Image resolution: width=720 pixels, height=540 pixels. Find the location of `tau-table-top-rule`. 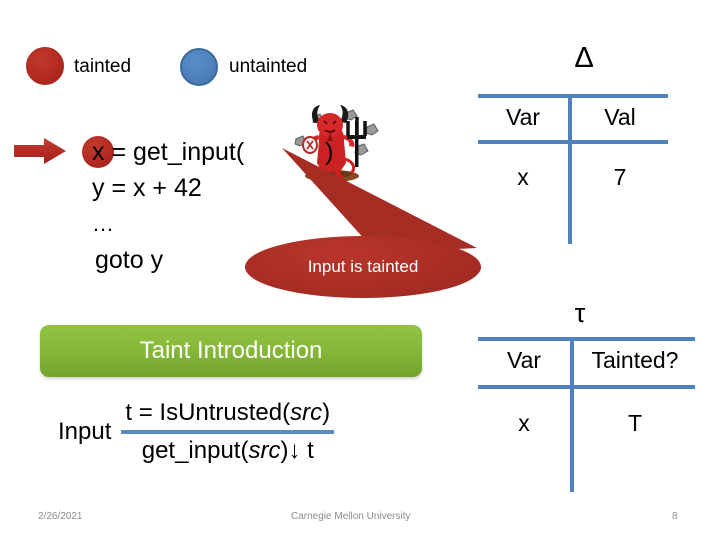

tau-table-top-rule is located at coordinates (586, 339).